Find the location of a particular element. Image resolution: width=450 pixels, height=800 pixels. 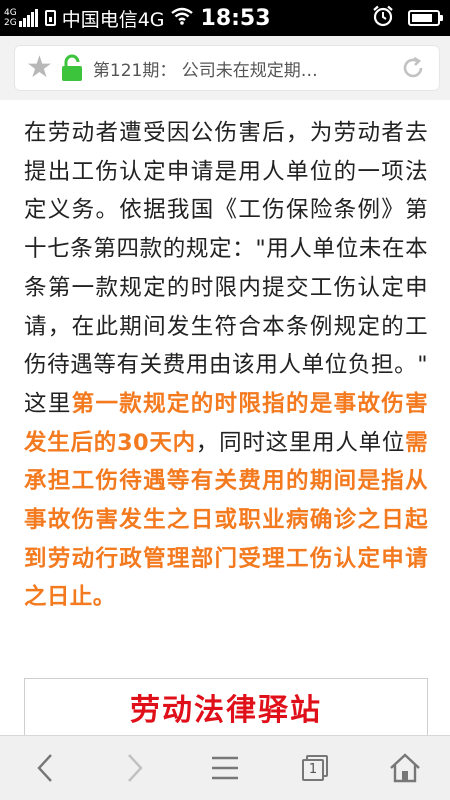

forward-button is located at coordinates (135, 768).